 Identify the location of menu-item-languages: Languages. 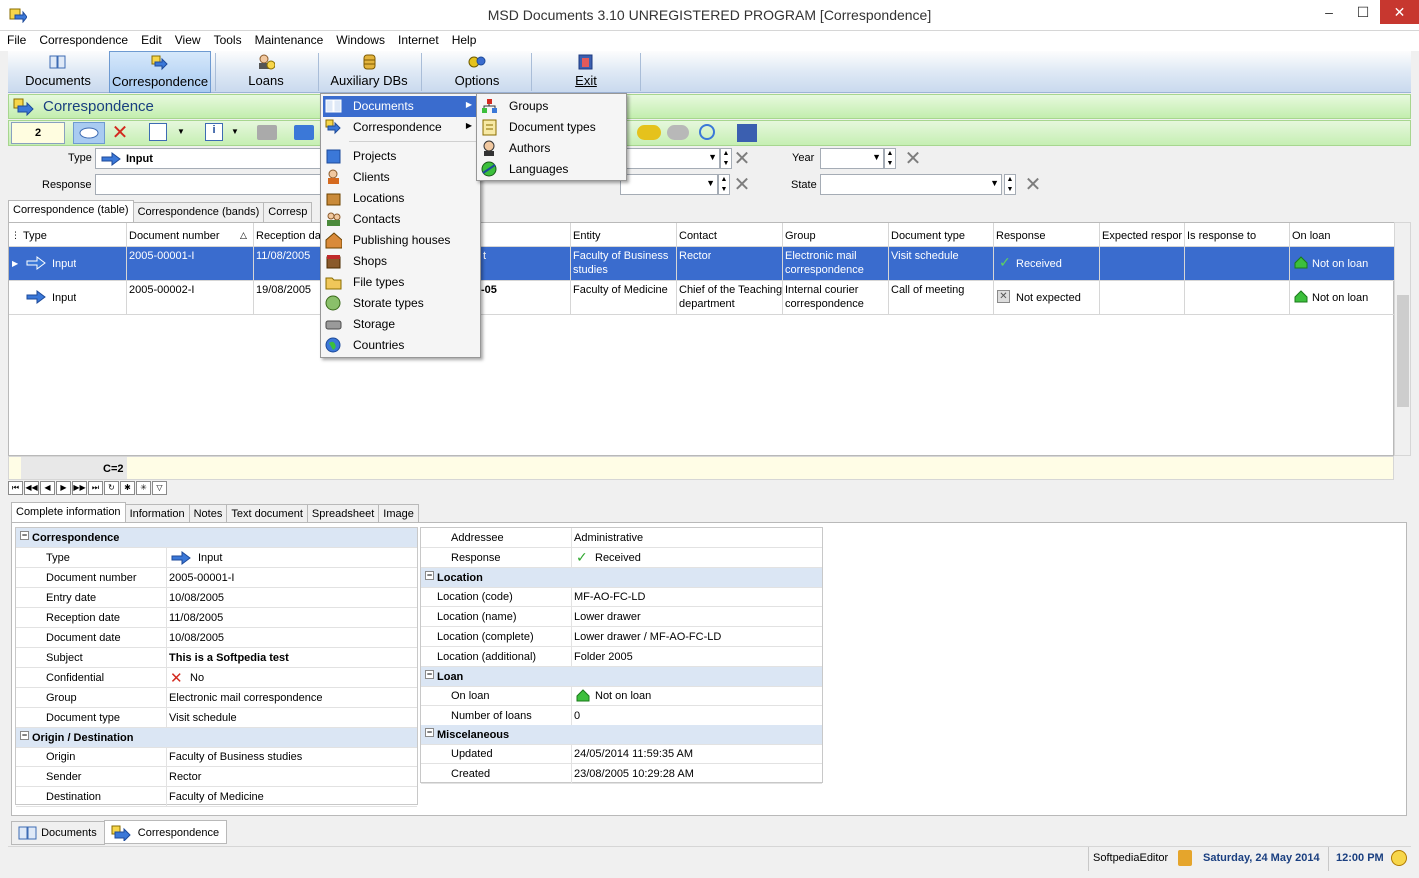
(551, 169).